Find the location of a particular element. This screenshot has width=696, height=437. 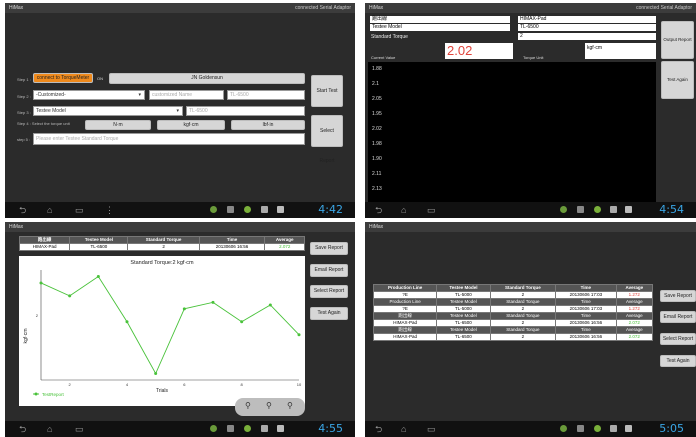

table-cell: Time is located at coordinates (586, 316).